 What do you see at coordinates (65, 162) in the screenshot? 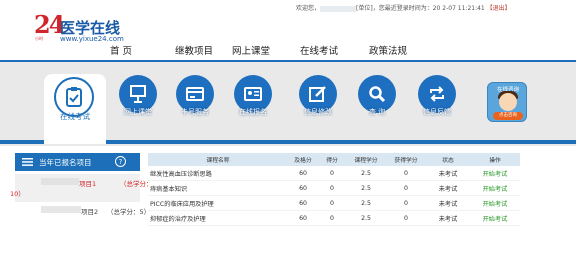
I see `registered-projects-title: 当年已报名项目` at bounding box center [65, 162].